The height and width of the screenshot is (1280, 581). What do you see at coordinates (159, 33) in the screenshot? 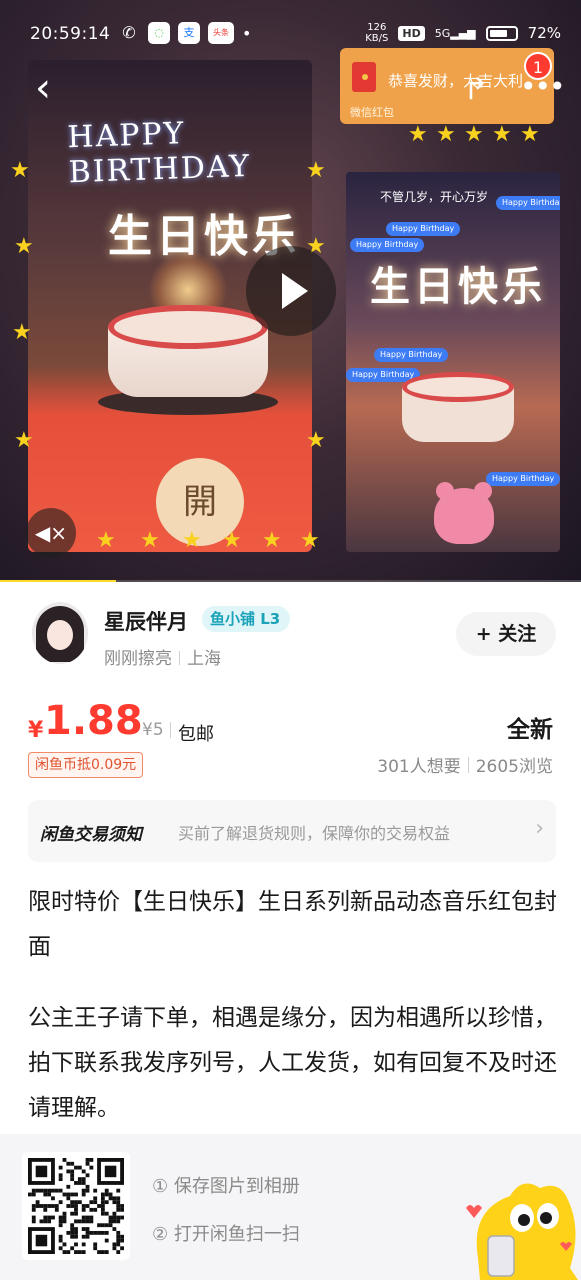
I see `refresh-app-icon: ◌` at bounding box center [159, 33].